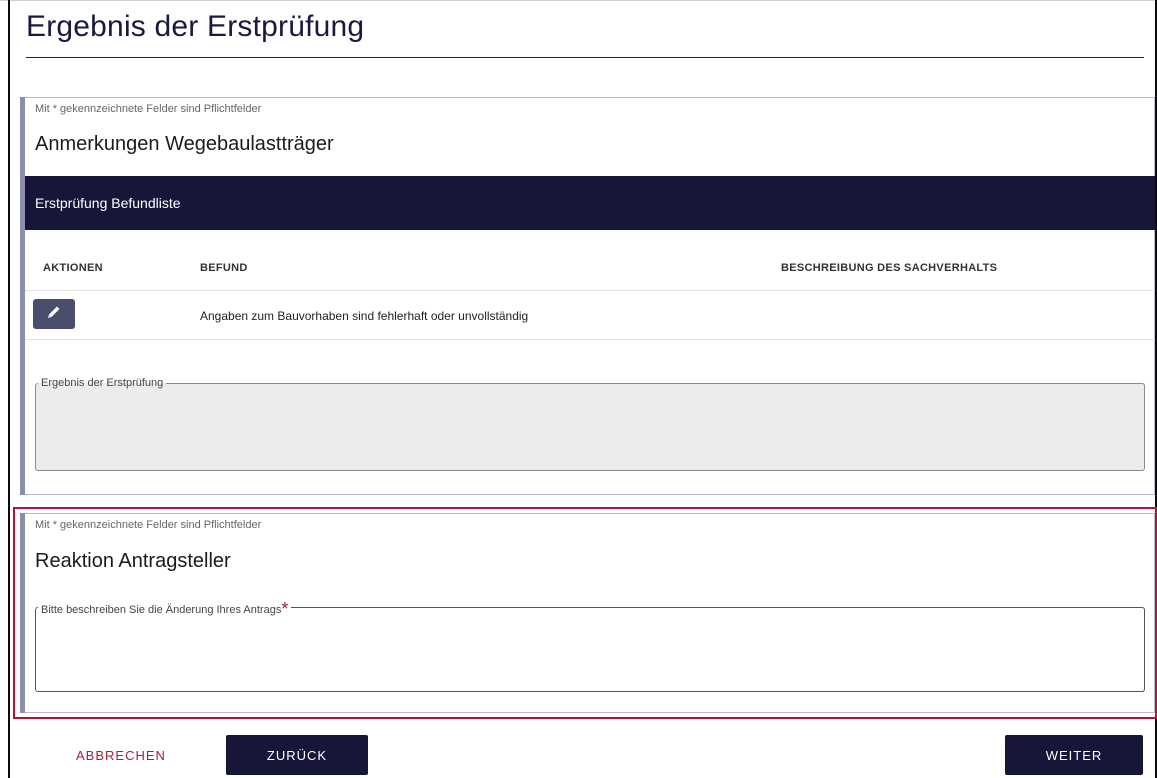  I want to click on result-field-label: Ergebnis der Erstprüfung, so click(102, 383).